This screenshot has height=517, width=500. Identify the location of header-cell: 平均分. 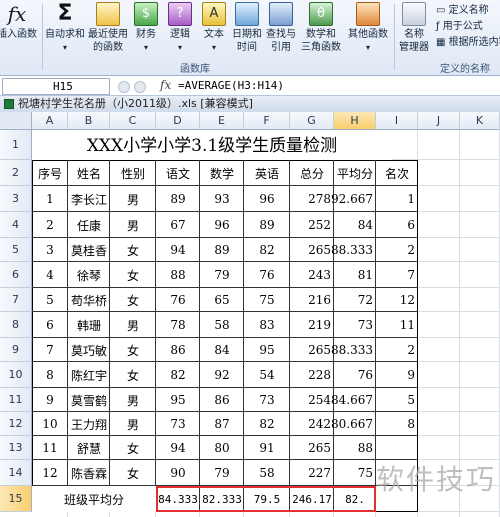
(355, 173).